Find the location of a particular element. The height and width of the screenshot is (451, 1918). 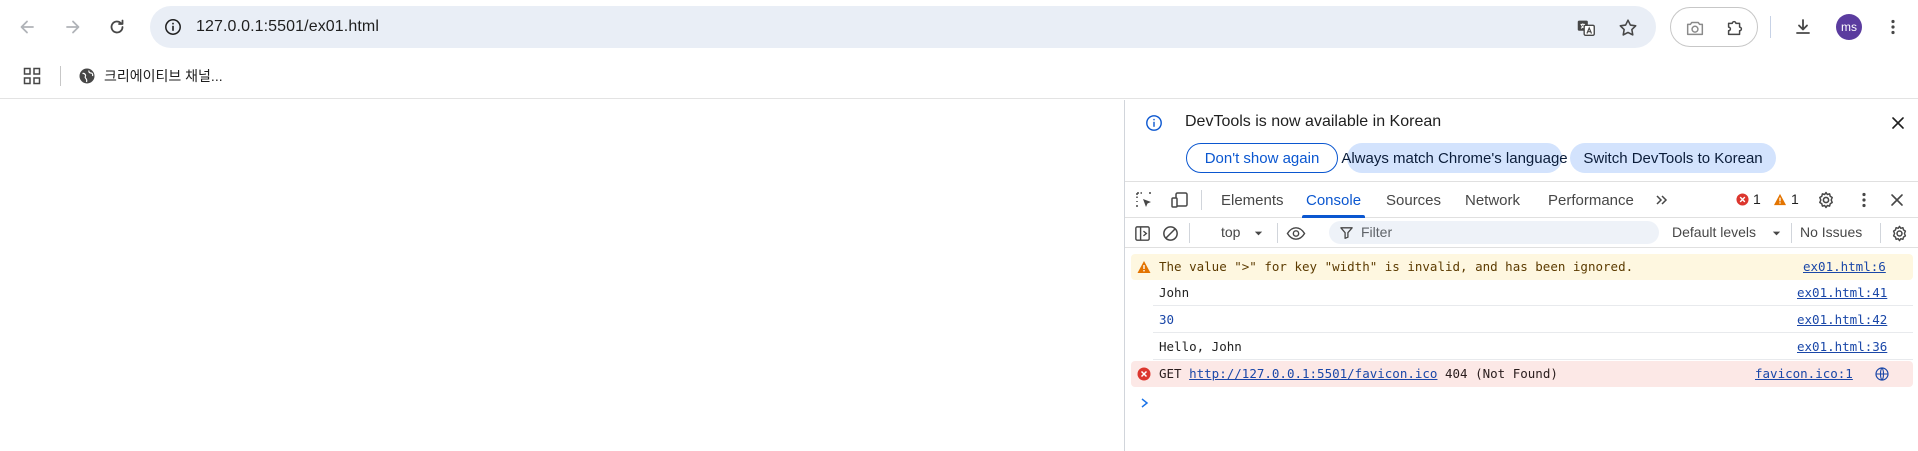

inspect-element-icon is located at coordinates (1144, 200).